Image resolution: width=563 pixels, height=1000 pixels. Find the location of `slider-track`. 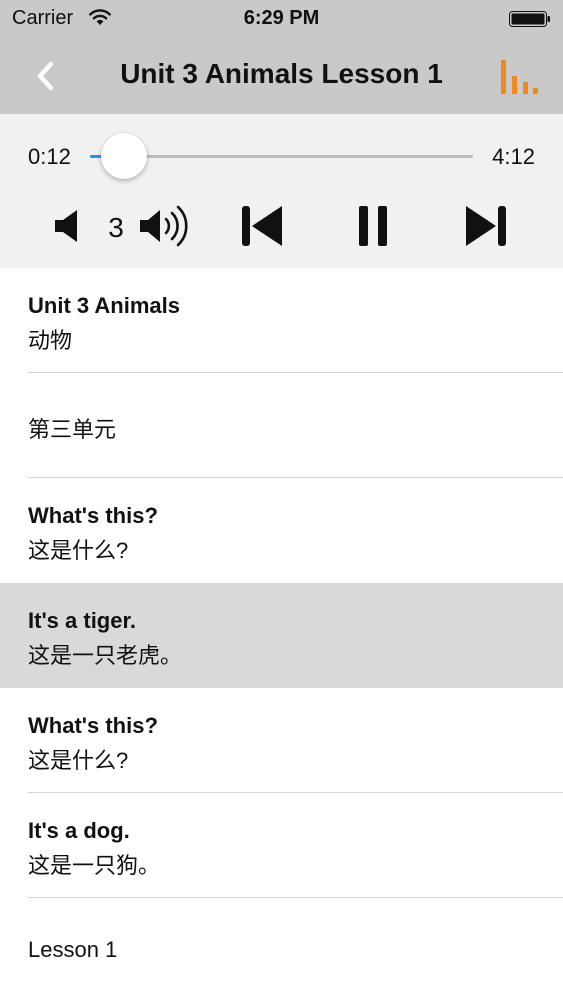

slider-track is located at coordinates (281, 156).